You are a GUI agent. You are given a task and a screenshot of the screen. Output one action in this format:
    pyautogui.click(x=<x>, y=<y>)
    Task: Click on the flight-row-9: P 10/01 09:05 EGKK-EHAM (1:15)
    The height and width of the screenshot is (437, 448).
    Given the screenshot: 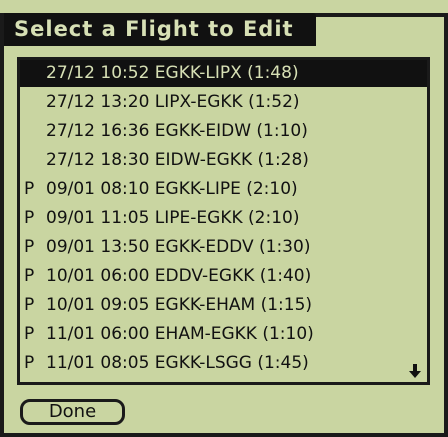 What is the action you would take?
    pyautogui.click(x=223, y=305)
    